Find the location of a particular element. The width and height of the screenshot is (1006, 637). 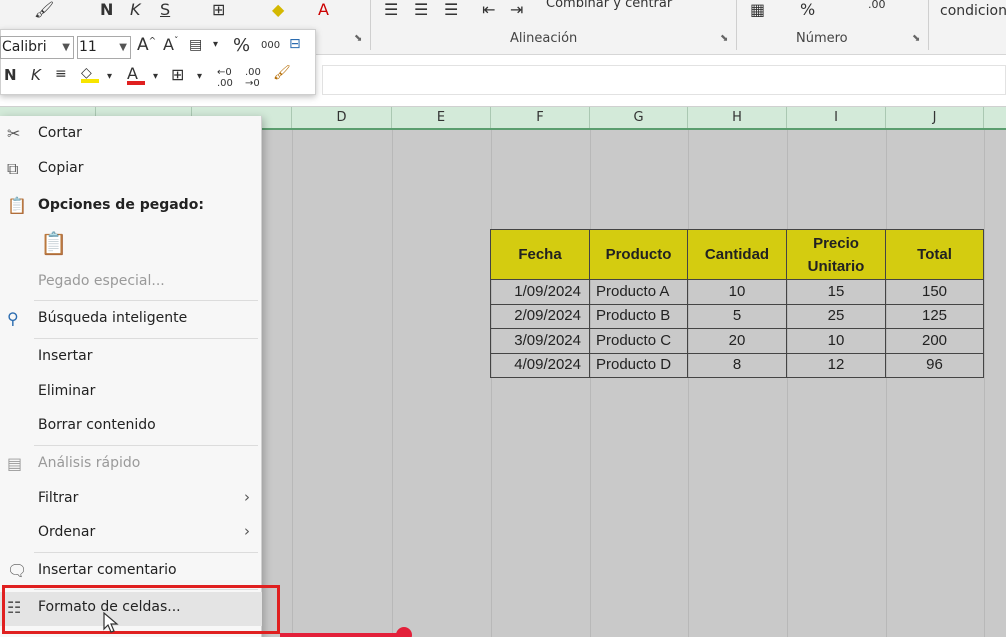

menu-item-label: Filtrar is located at coordinates (58, 498).